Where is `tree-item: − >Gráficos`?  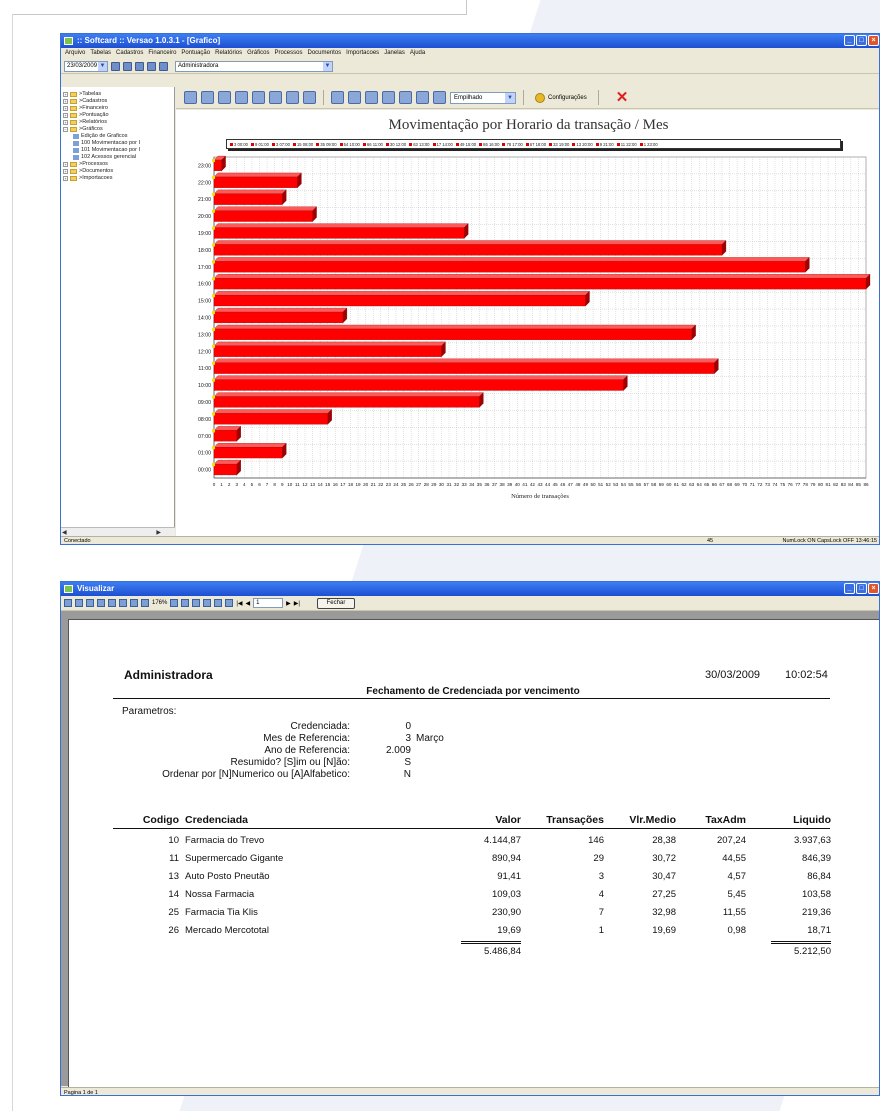 tree-item: − >Gráficos is located at coordinates (117, 129).